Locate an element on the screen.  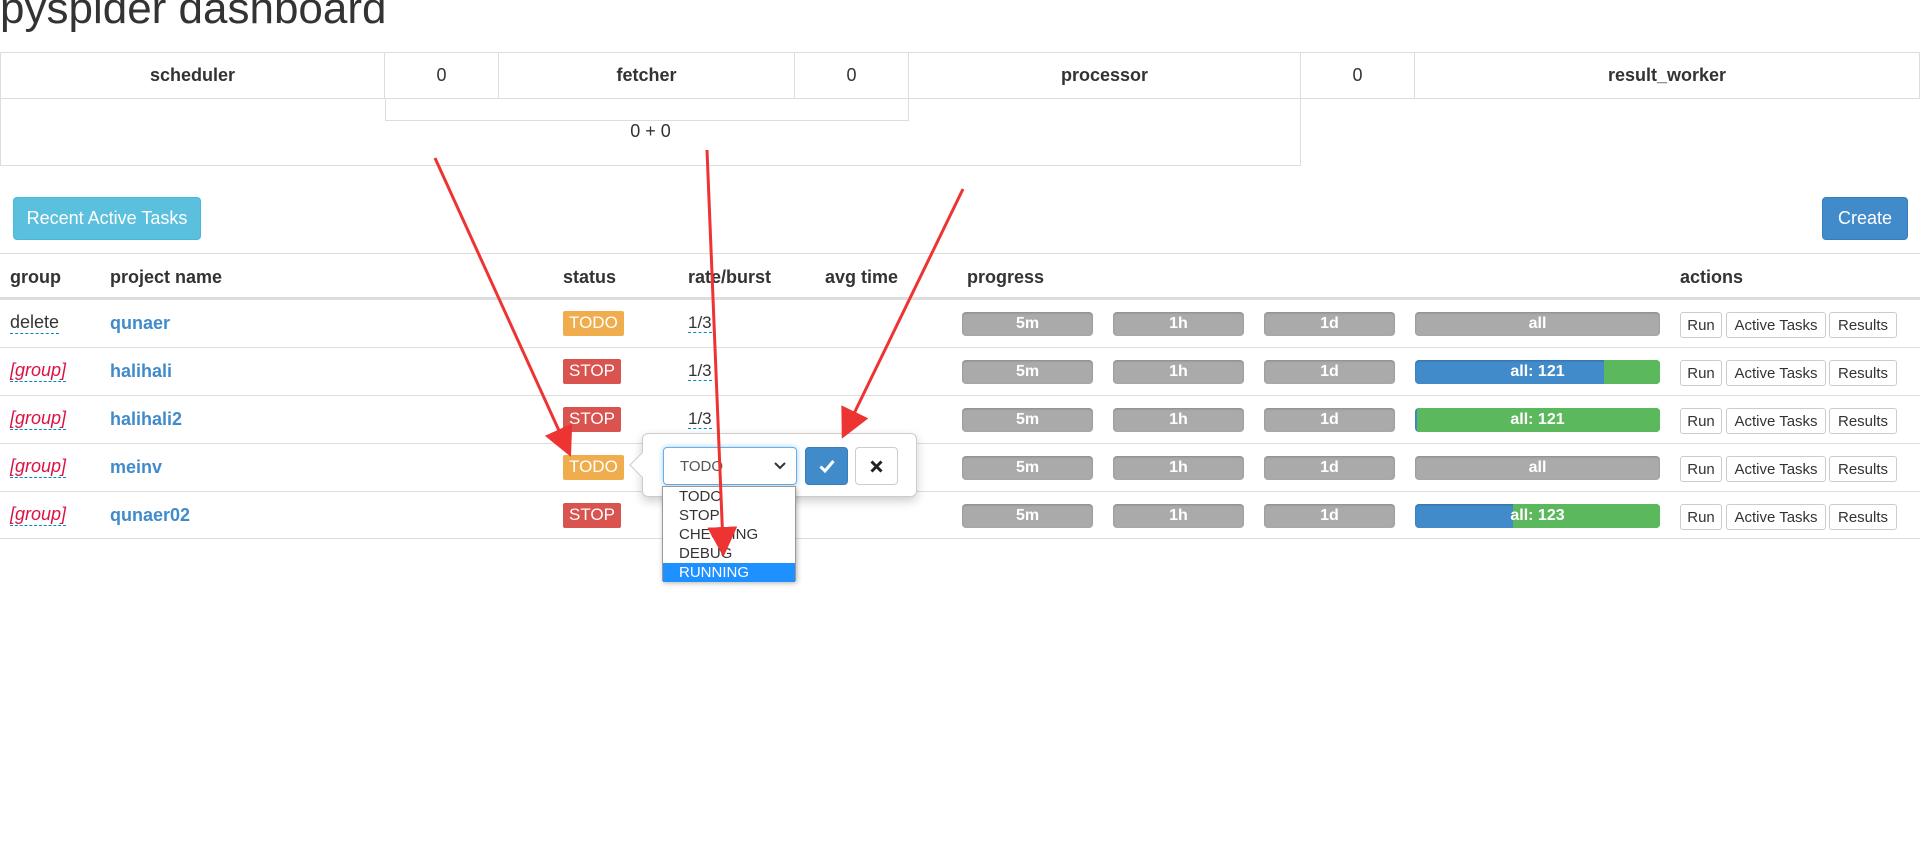
status-option-checking: CHECKING is located at coordinates (729, 534).